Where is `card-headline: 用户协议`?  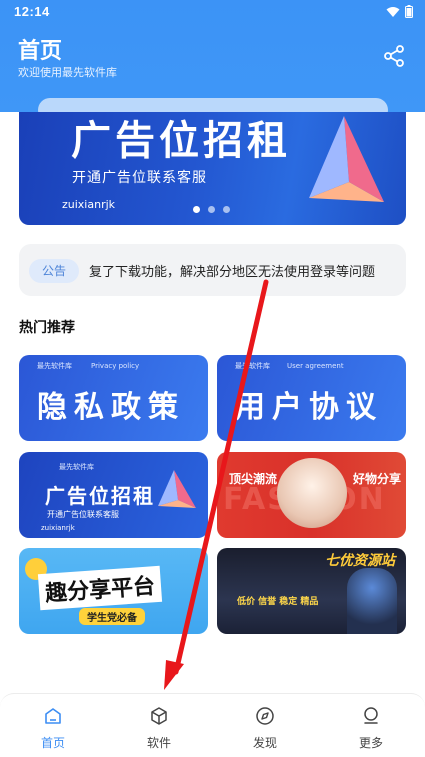 card-headline: 用户协议 is located at coordinates (309, 407).